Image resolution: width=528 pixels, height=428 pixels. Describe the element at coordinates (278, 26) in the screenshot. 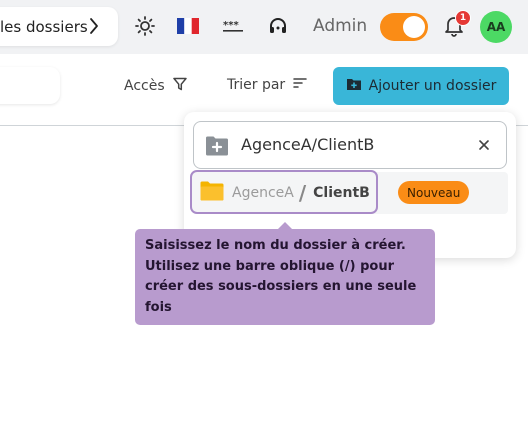

I see `headset-icon` at that location.